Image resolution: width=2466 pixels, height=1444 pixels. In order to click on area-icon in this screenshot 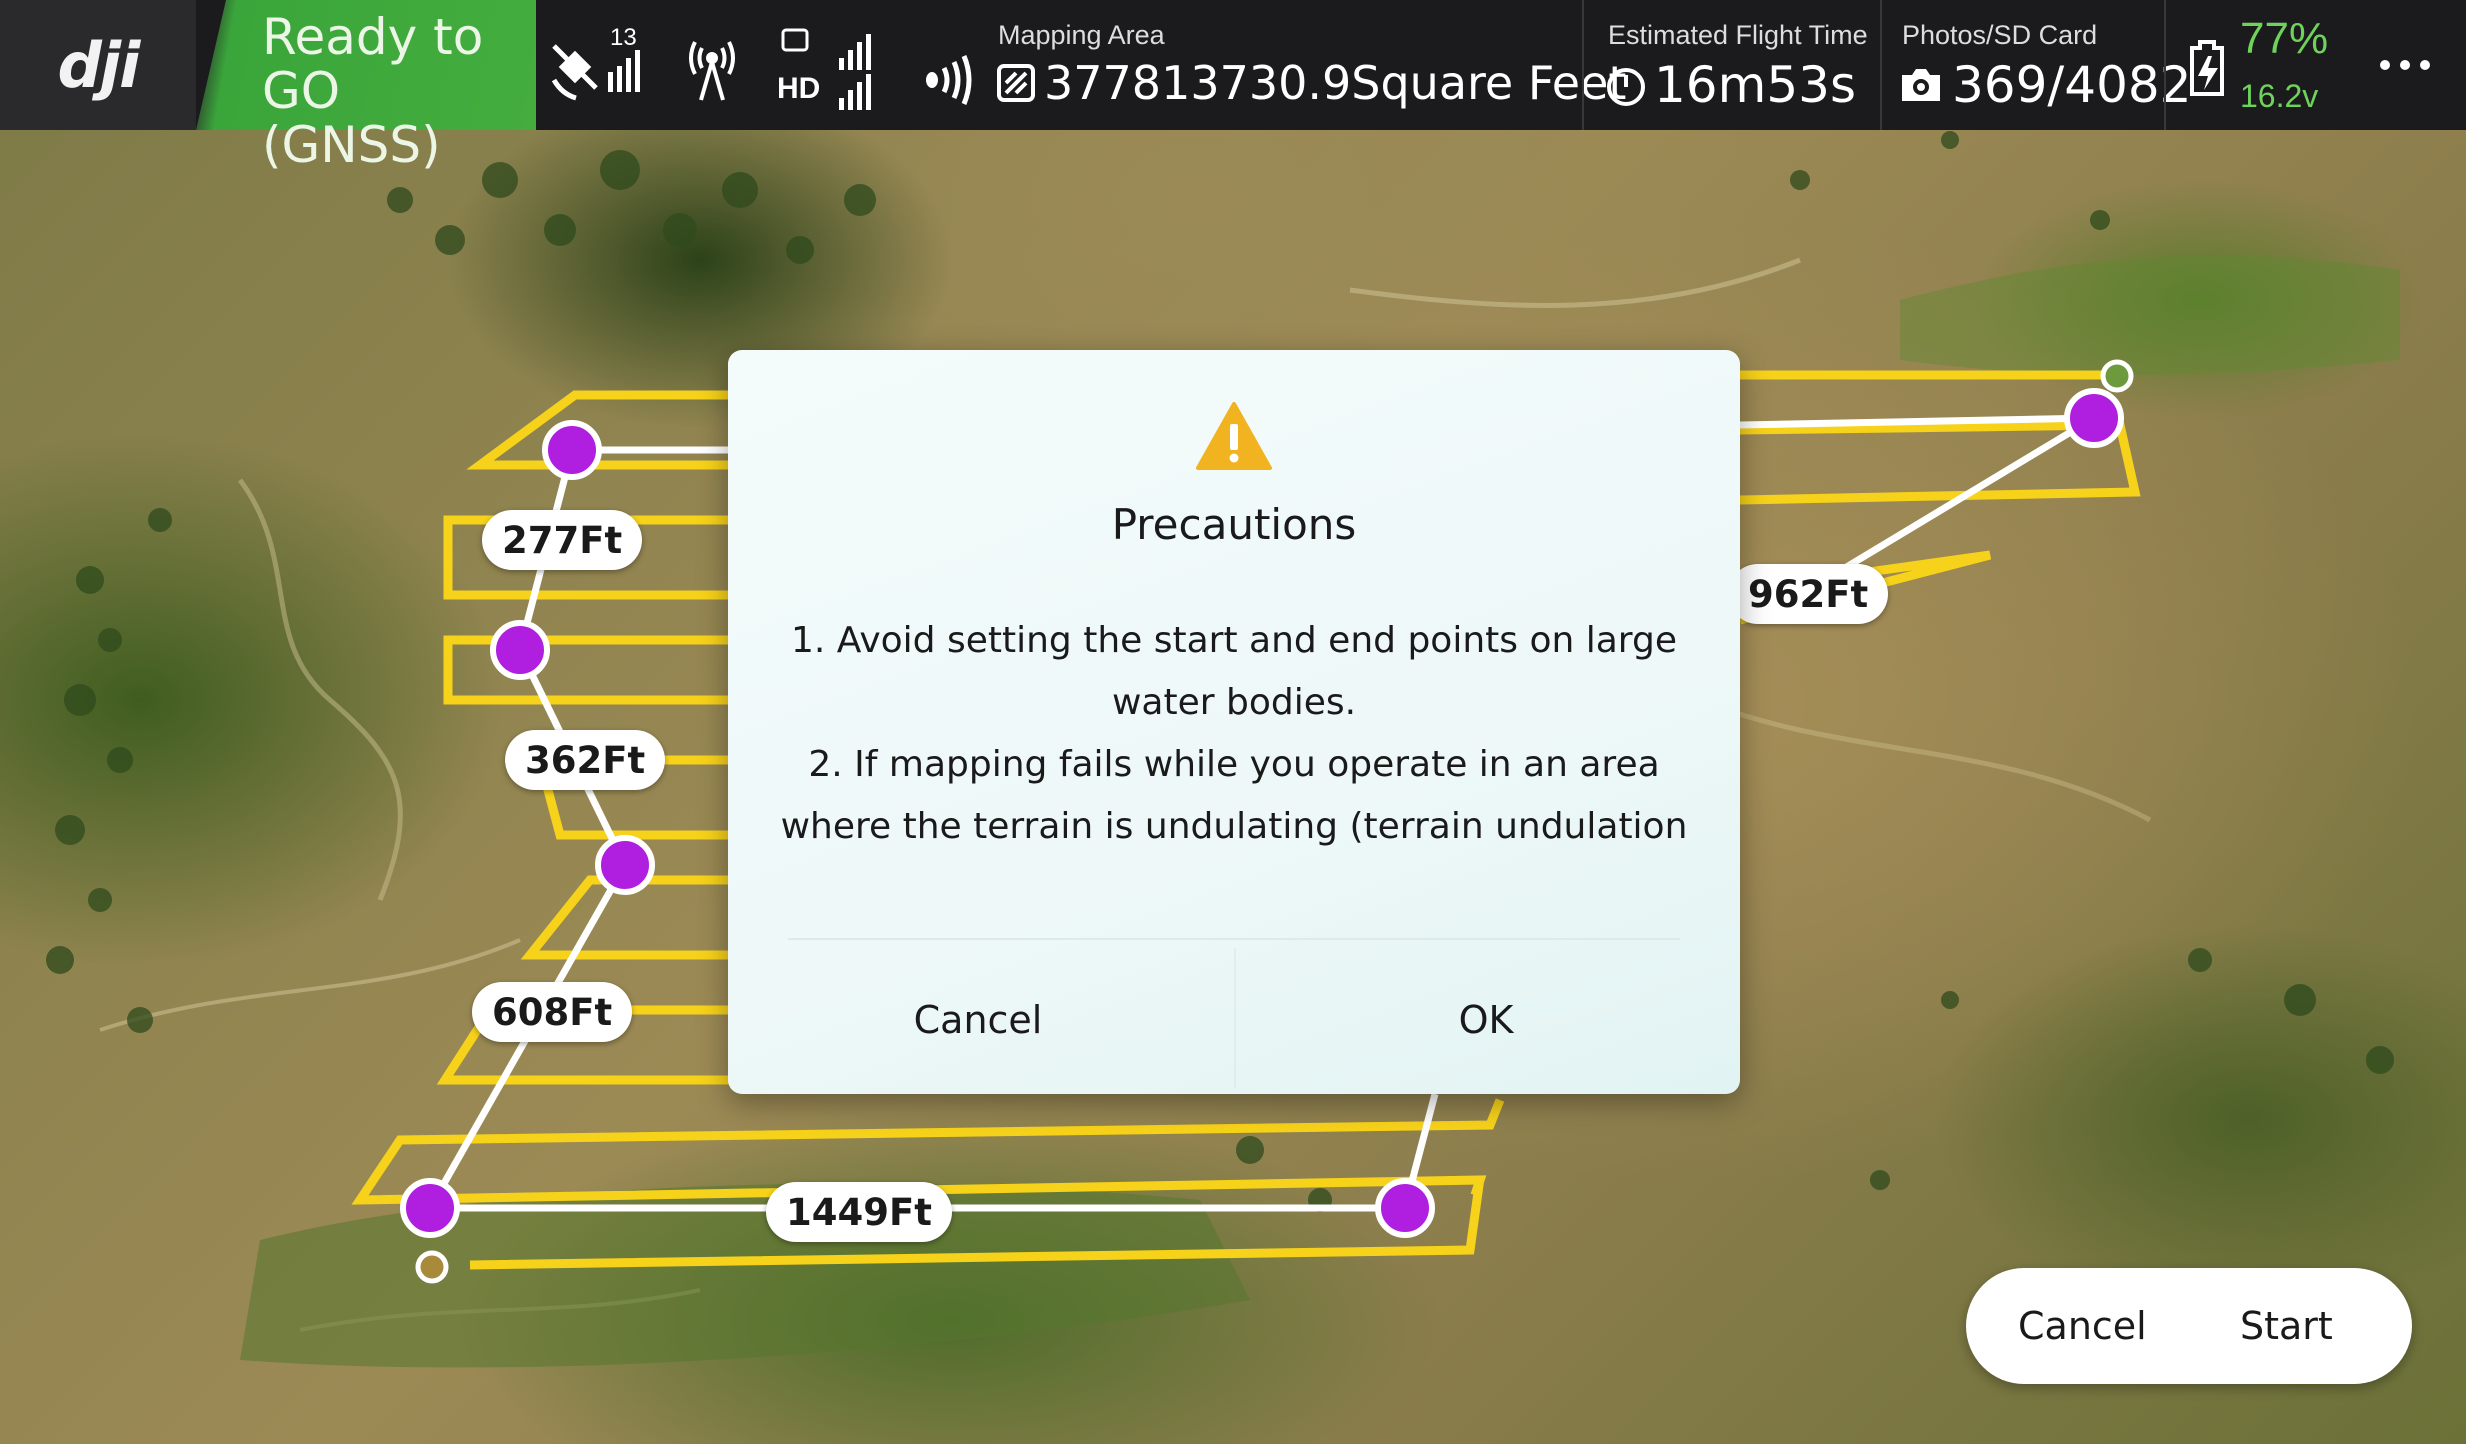, I will do `click(1016, 83)`.